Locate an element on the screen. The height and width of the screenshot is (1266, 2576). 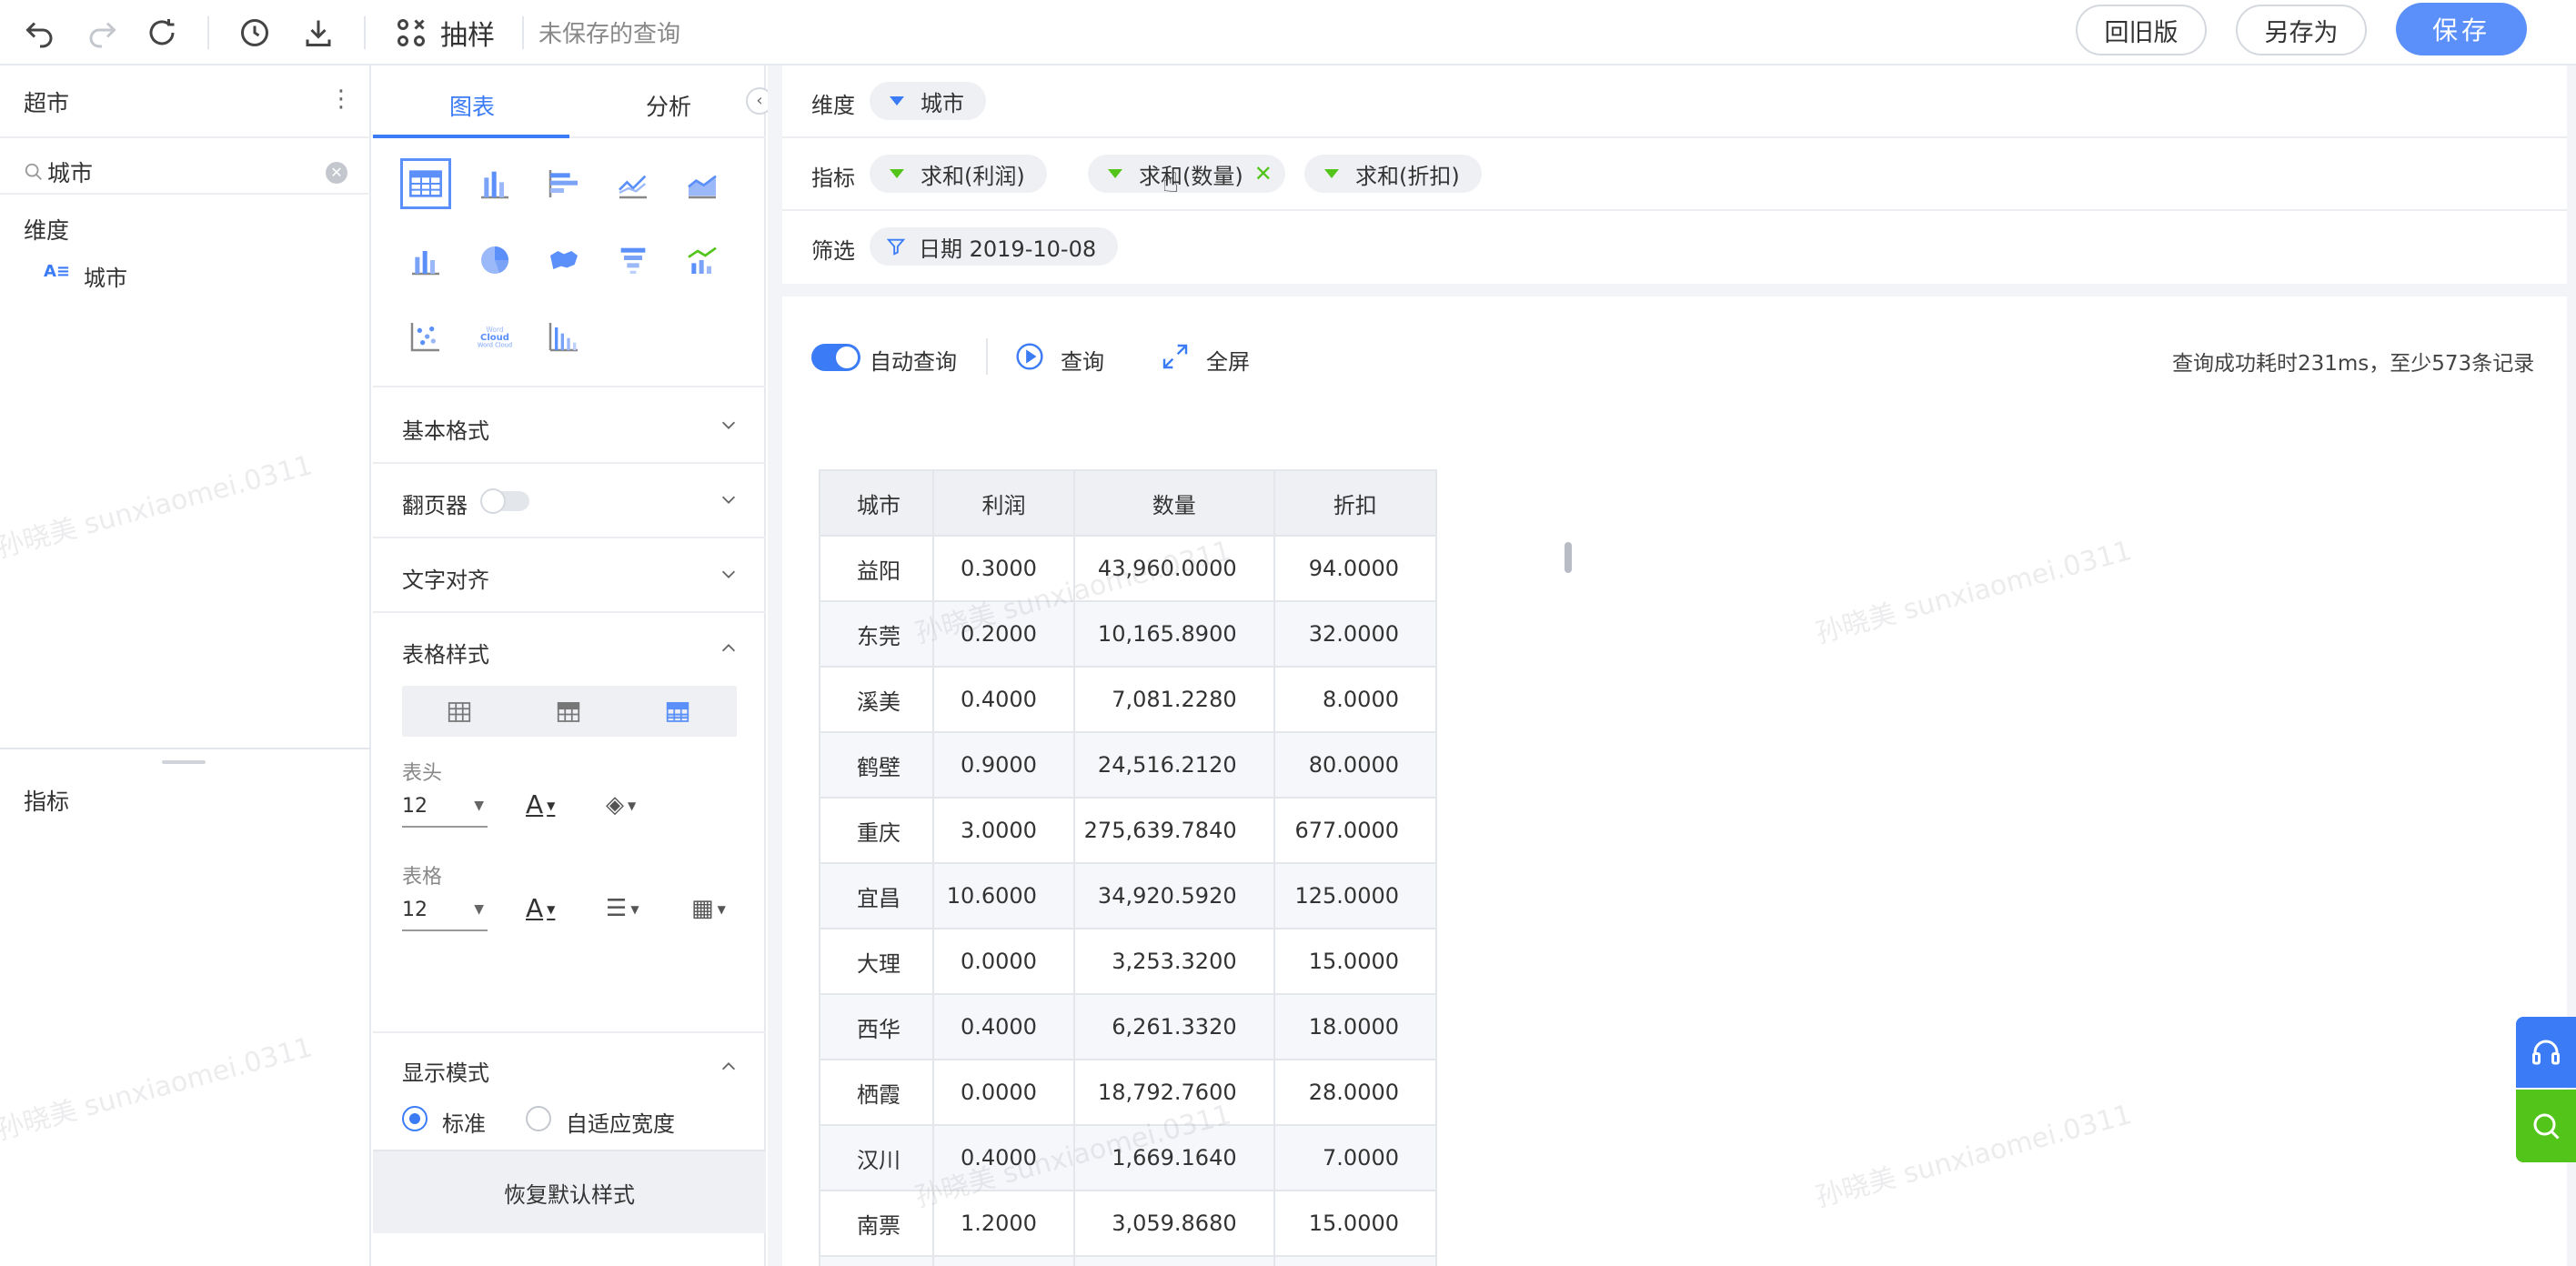
table-cell: 南票 is located at coordinates (877, 1223).